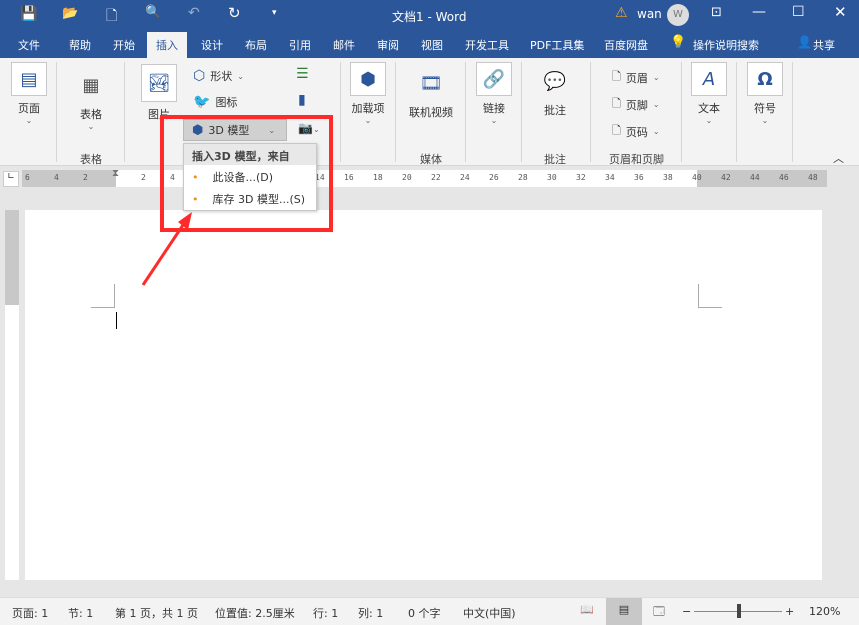  I want to click on annotation-arrow, so click(166, 249).